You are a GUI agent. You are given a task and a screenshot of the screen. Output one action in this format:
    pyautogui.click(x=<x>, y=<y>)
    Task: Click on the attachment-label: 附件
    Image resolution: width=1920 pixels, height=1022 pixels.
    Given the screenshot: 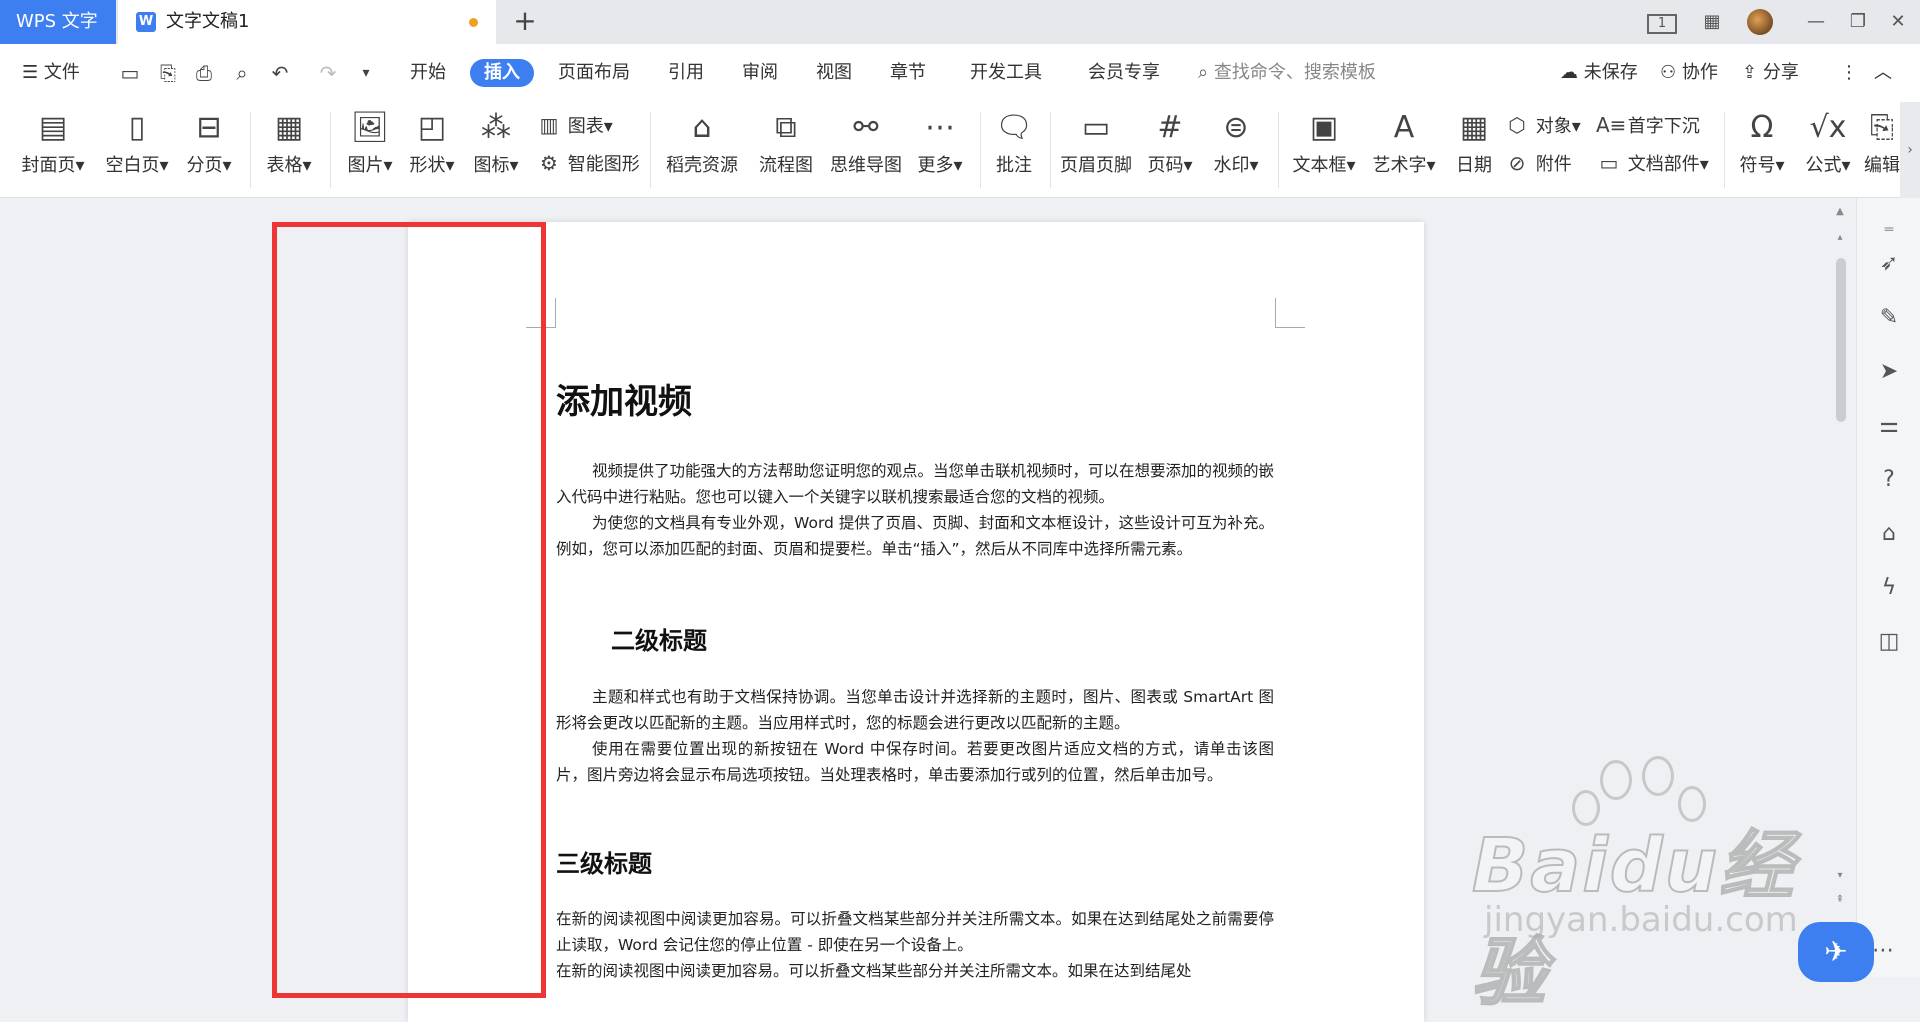 What is the action you would take?
    pyautogui.click(x=1553, y=164)
    